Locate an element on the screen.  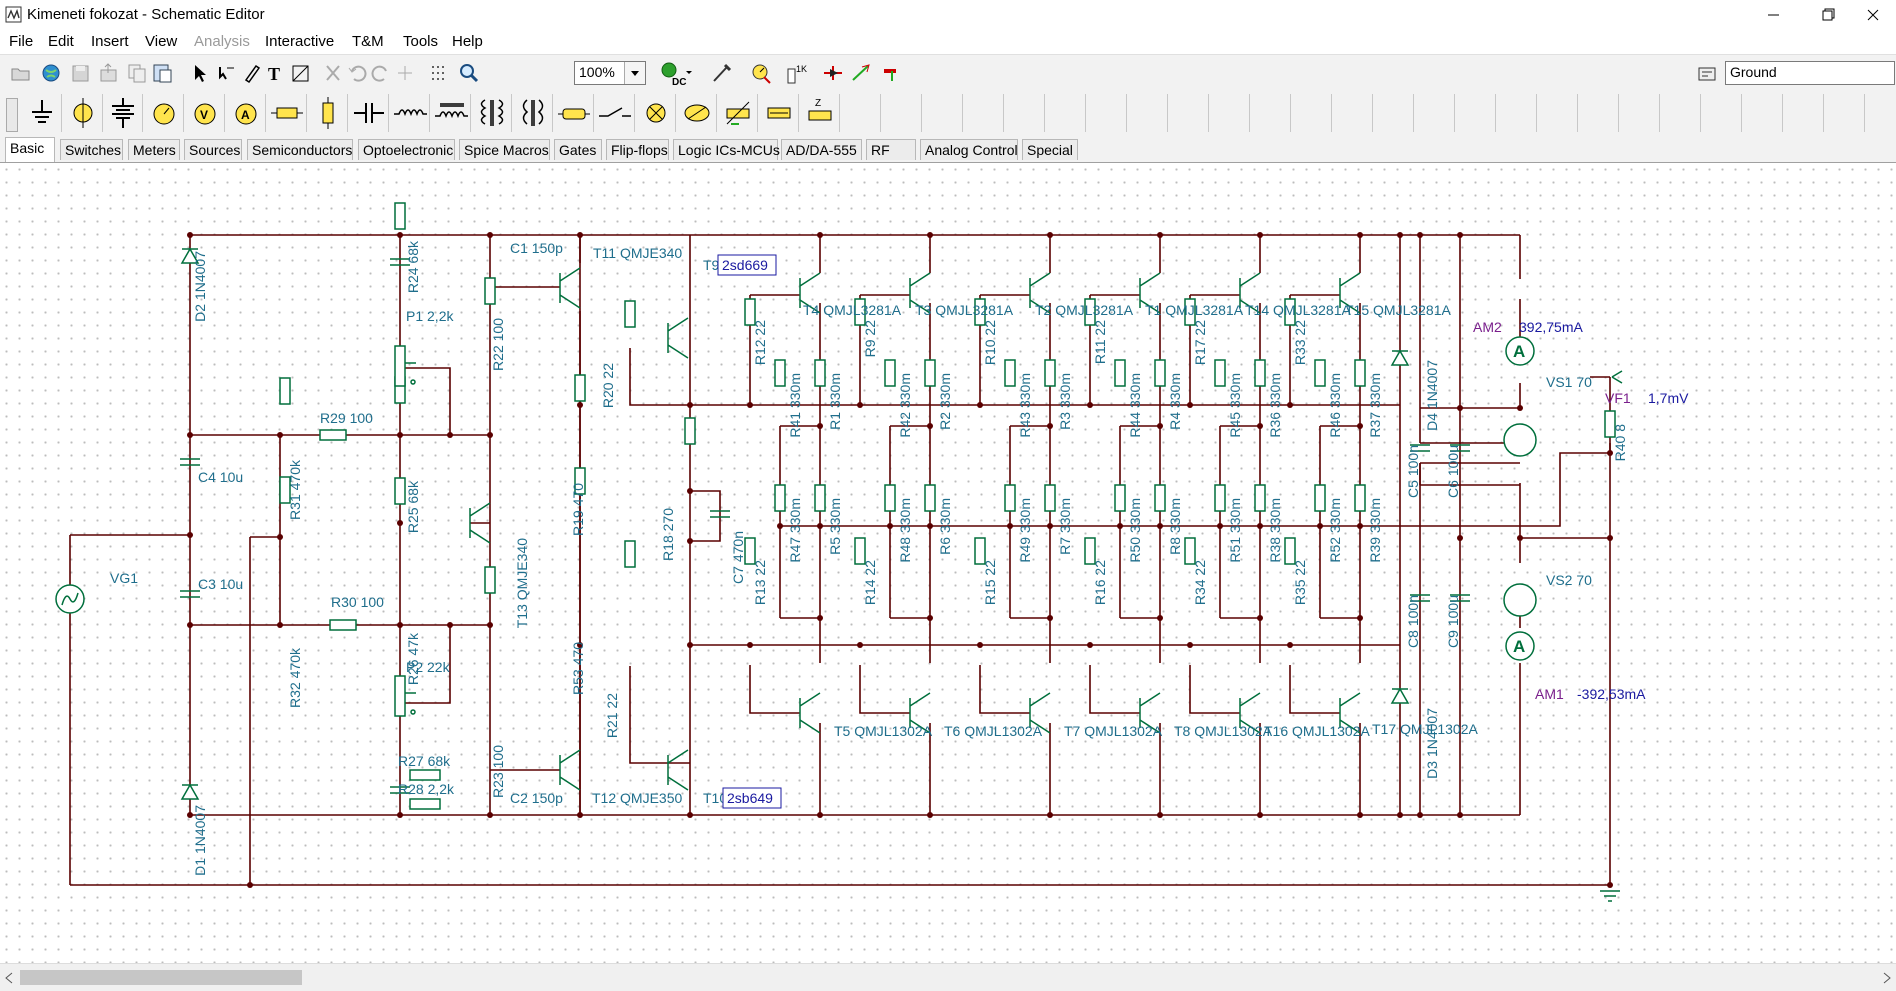
signal-generator-vg1 is located at coordinates (70, 599).